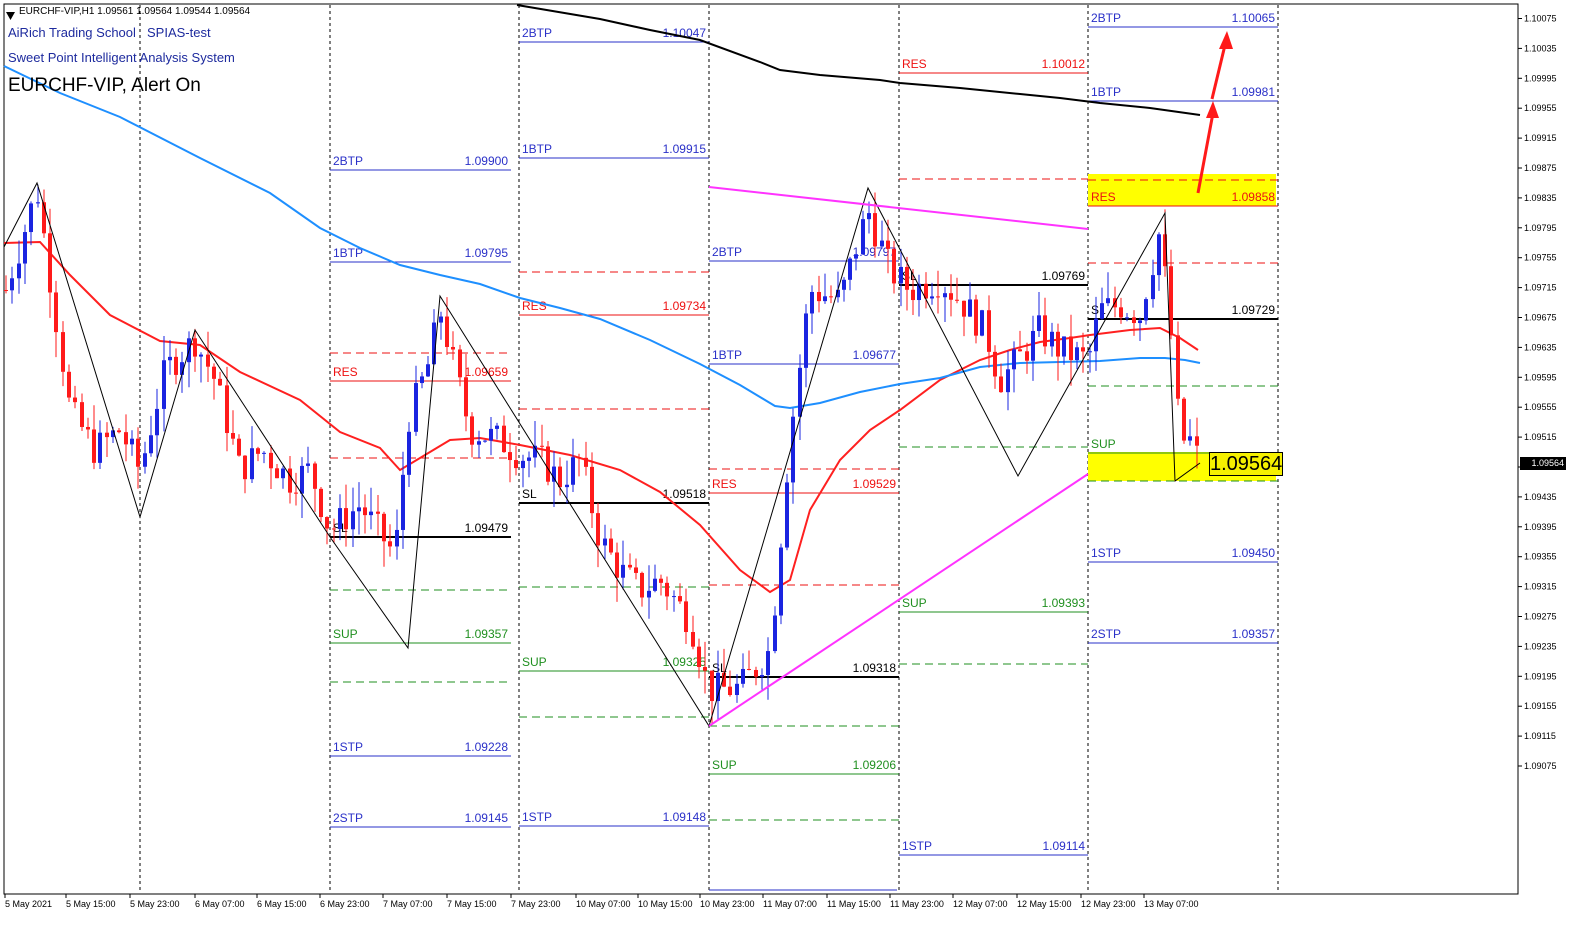 The width and height of the screenshot is (1586, 927). I want to click on level-value: 1.09393, so click(1064, 603).